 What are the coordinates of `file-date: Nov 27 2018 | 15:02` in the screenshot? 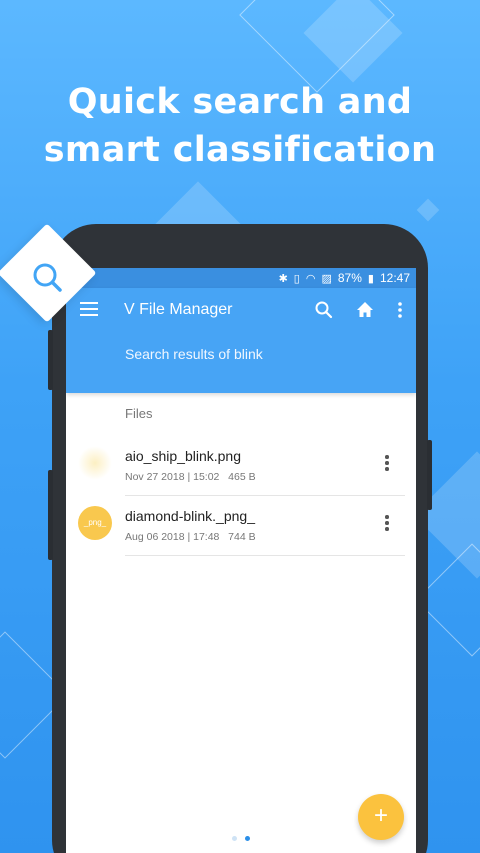 It's located at (172, 477).